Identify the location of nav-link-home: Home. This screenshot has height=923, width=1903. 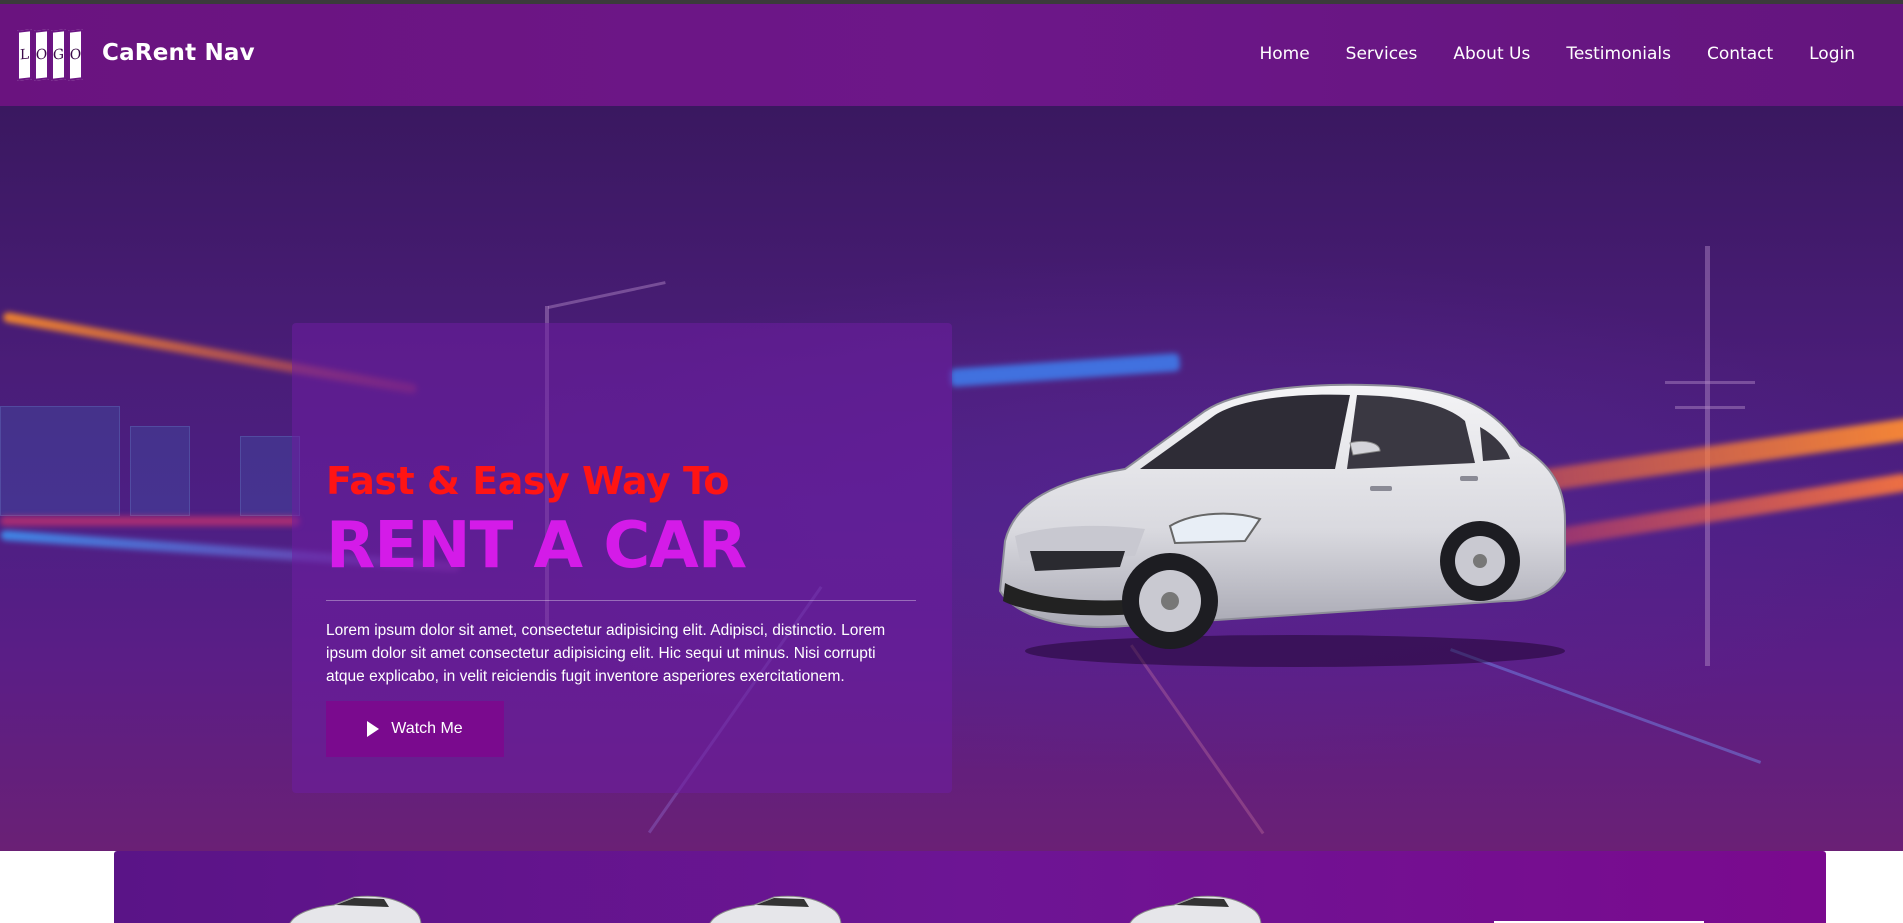
(1284, 54).